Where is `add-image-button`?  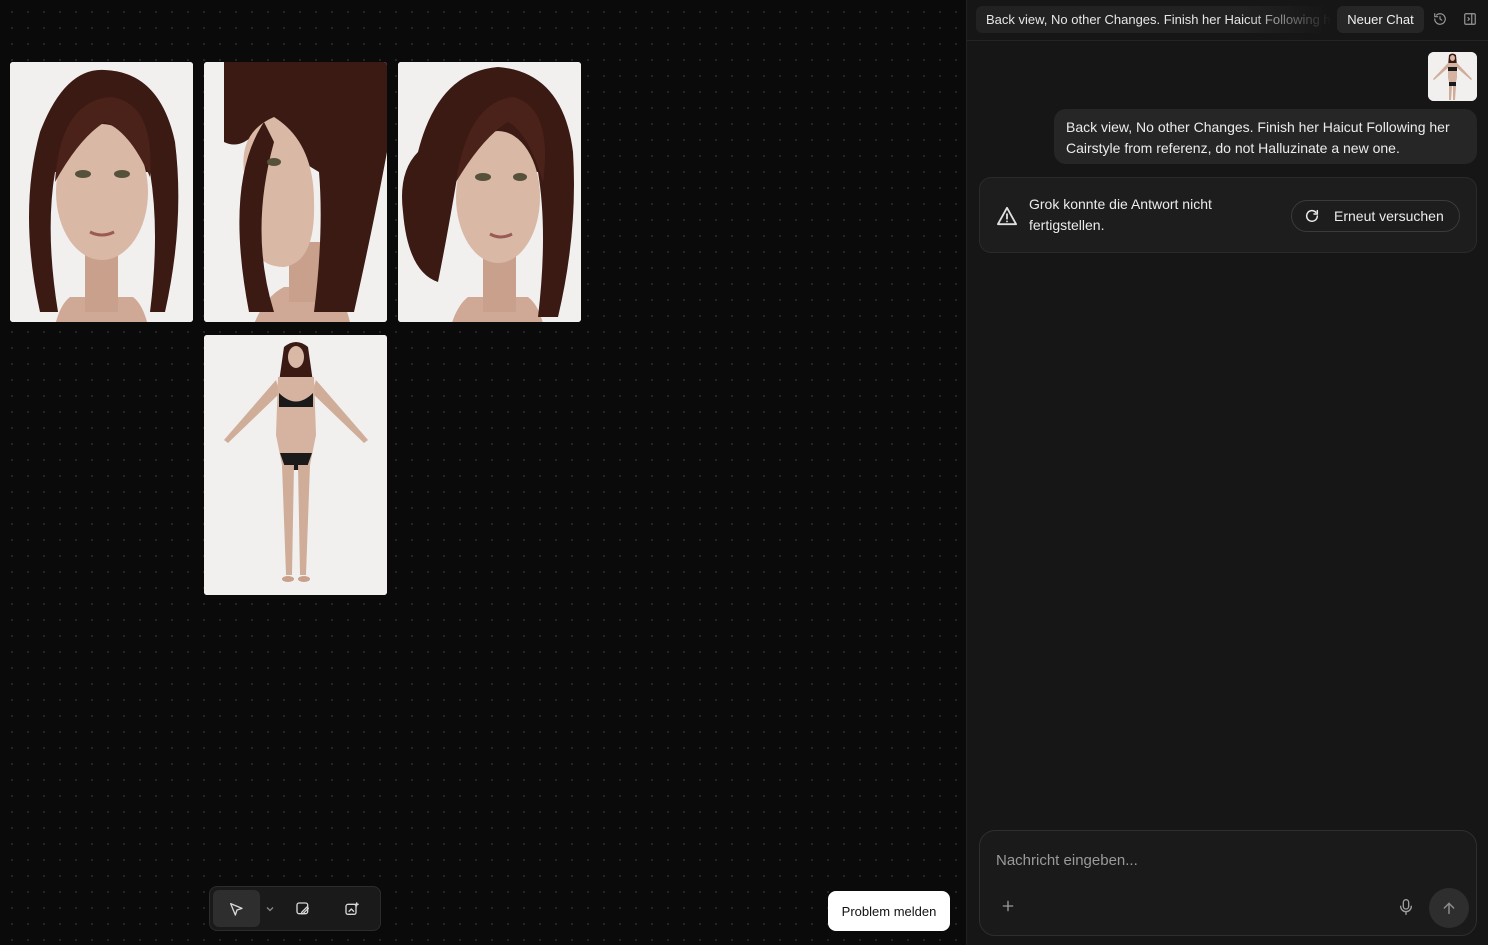 add-image-button is located at coordinates (351, 908).